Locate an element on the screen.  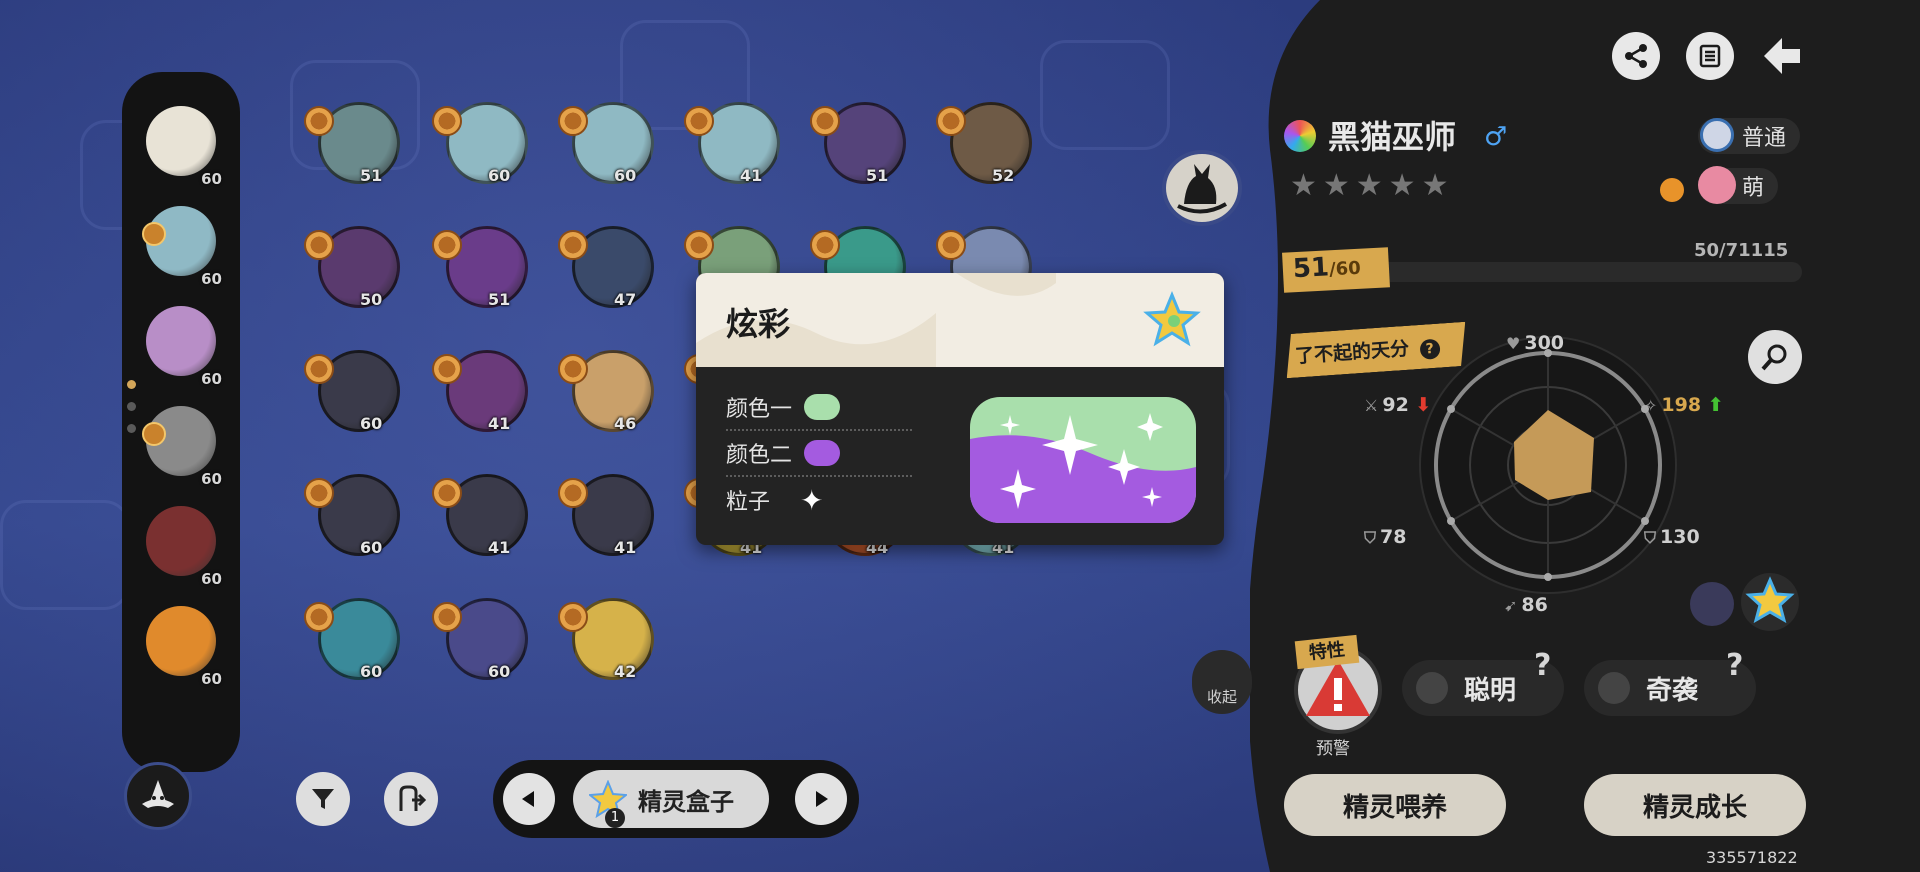
color-two-label: 颜色二 is located at coordinates (759, 455).